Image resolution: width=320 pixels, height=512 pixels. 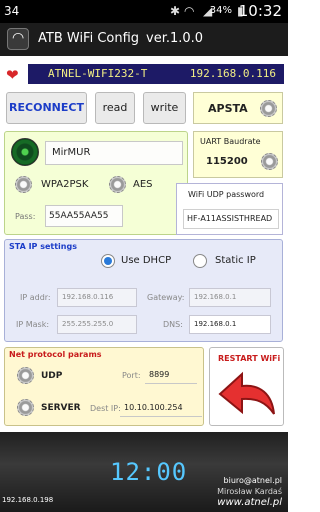 I want to click on pass-label: Pass:, so click(x=25, y=216).